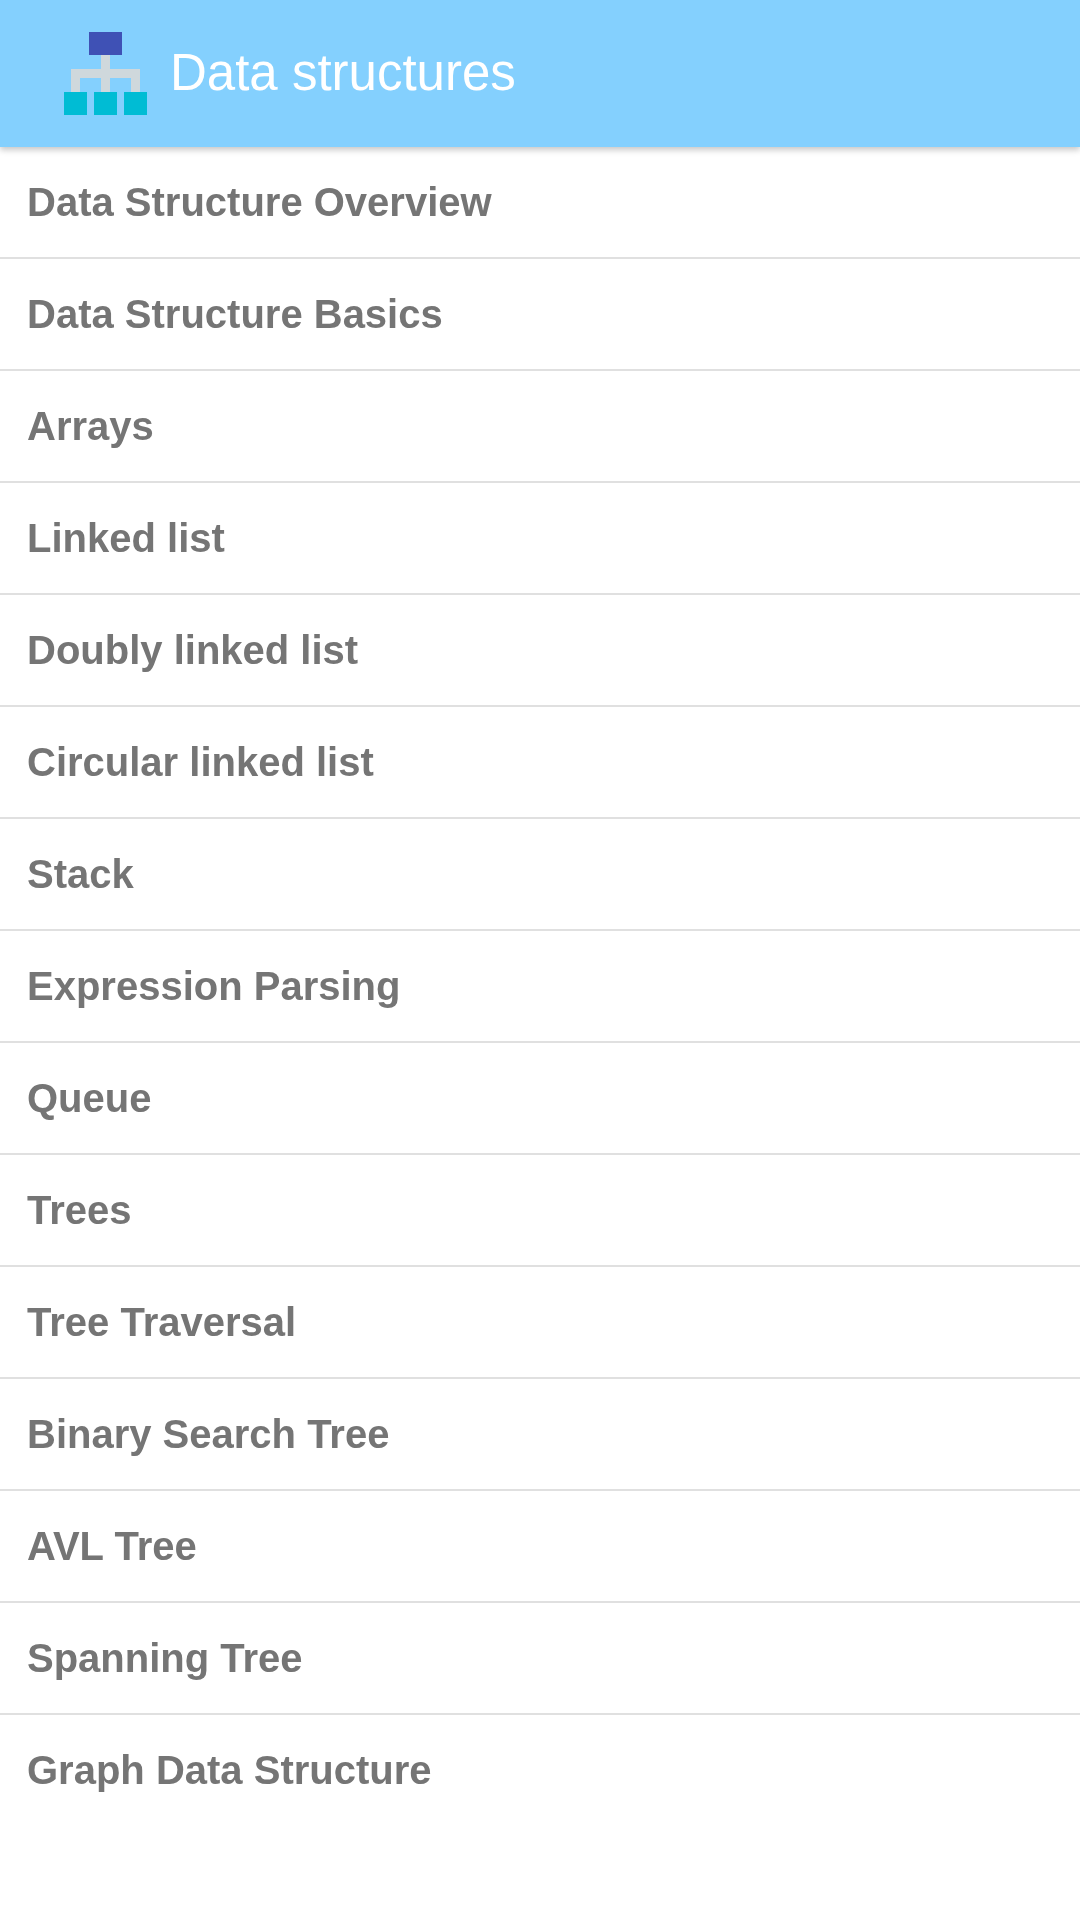 This screenshot has width=1080, height=1920. Describe the element at coordinates (540, 427) in the screenshot. I see `topic-list-item: Arrays` at that location.